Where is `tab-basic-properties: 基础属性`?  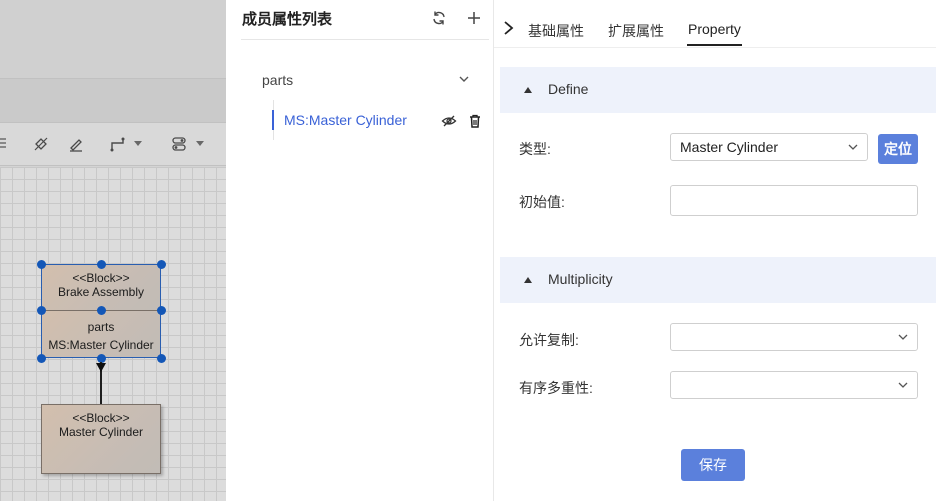 tab-basic-properties: 基础属性 is located at coordinates (556, 31).